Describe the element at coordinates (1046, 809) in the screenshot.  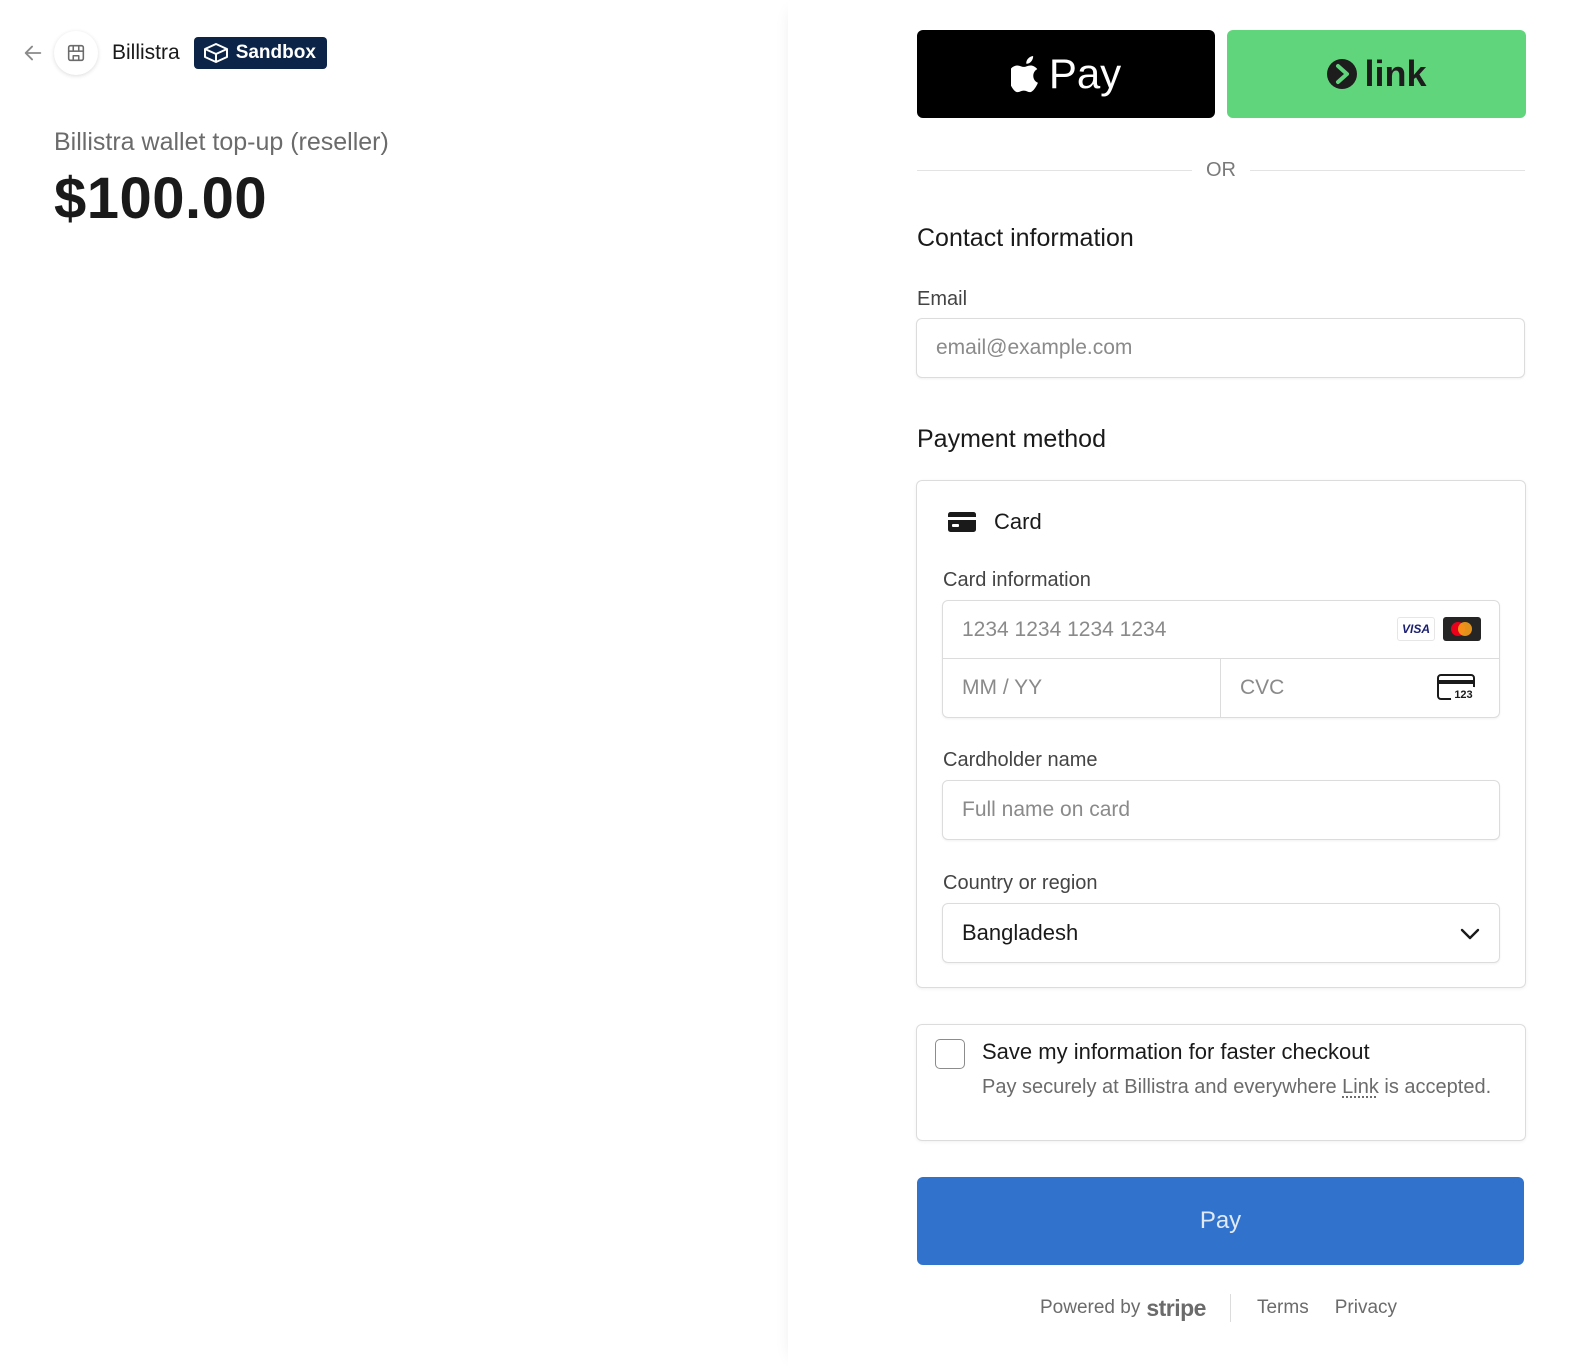
I see `cardholder-placeholder: Full name on card` at that location.